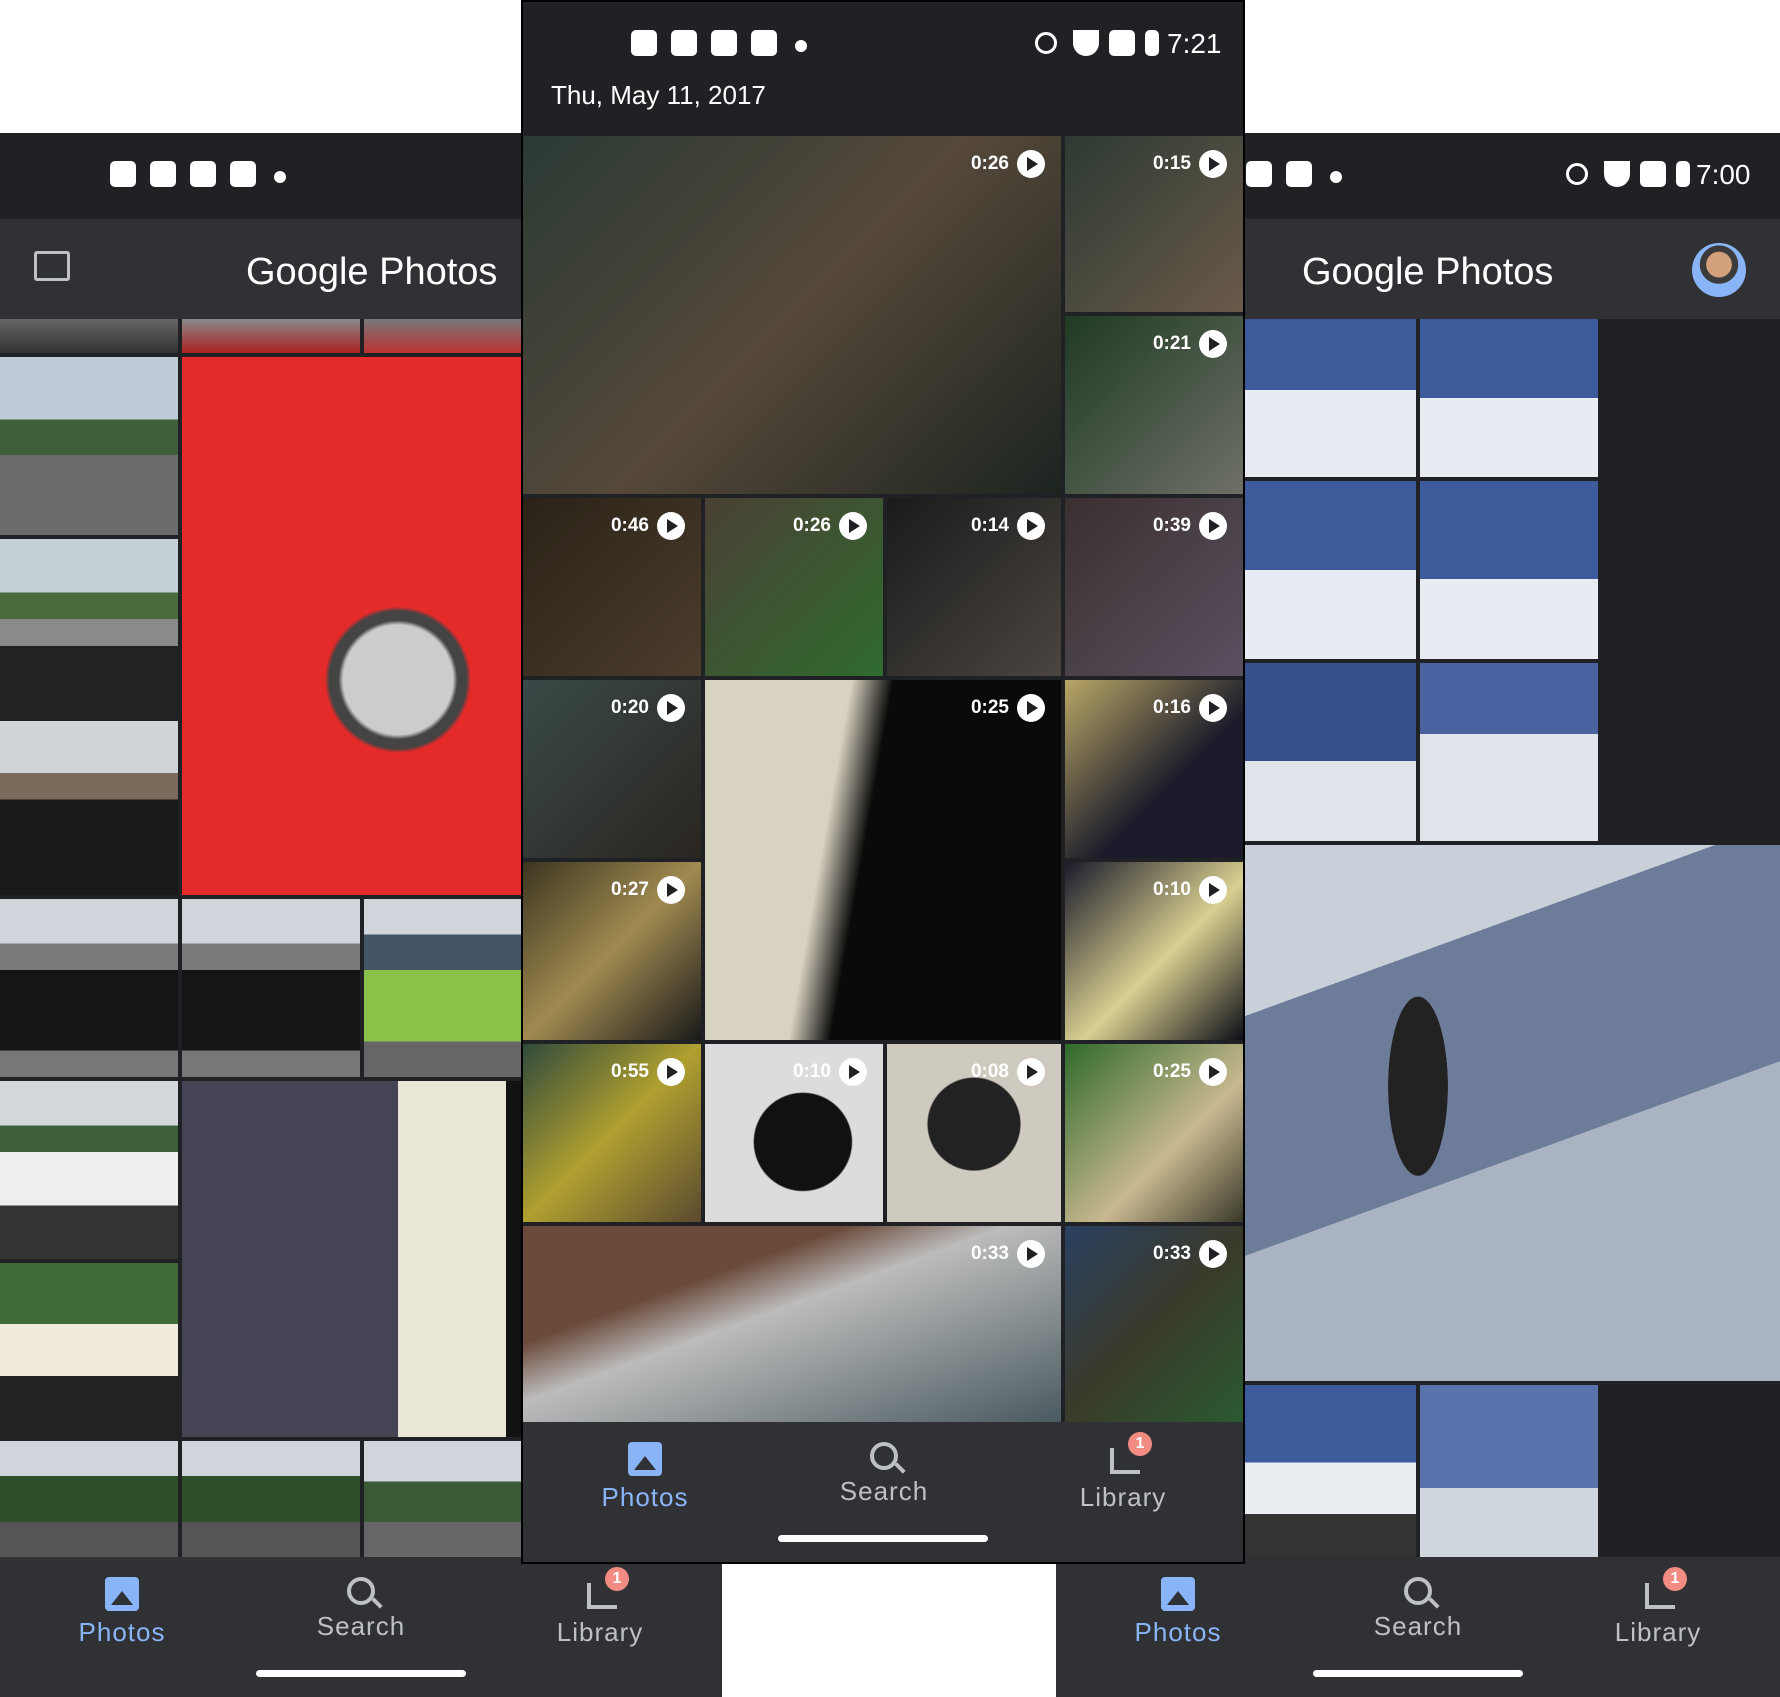 This screenshot has height=1697, width=1780. What do you see at coordinates (1154, 769) in the screenshot?
I see `video-thumbnail: 0:16` at bounding box center [1154, 769].